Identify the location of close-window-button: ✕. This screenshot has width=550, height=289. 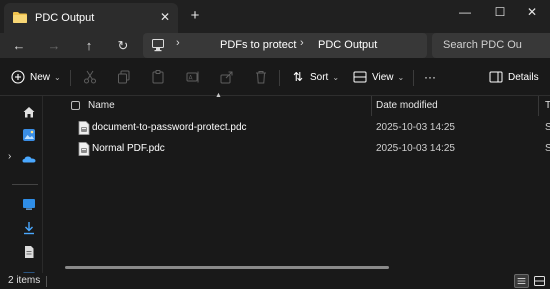
(532, 12).